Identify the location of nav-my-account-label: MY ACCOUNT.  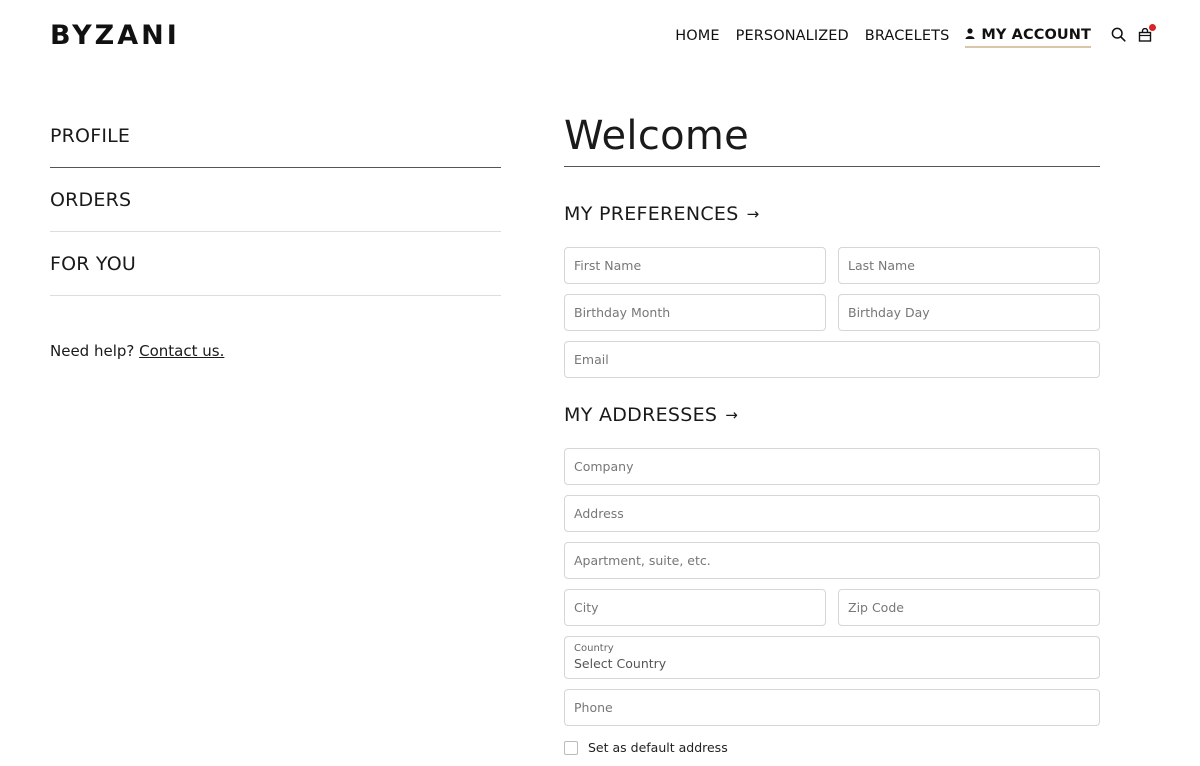
(1036, 35).